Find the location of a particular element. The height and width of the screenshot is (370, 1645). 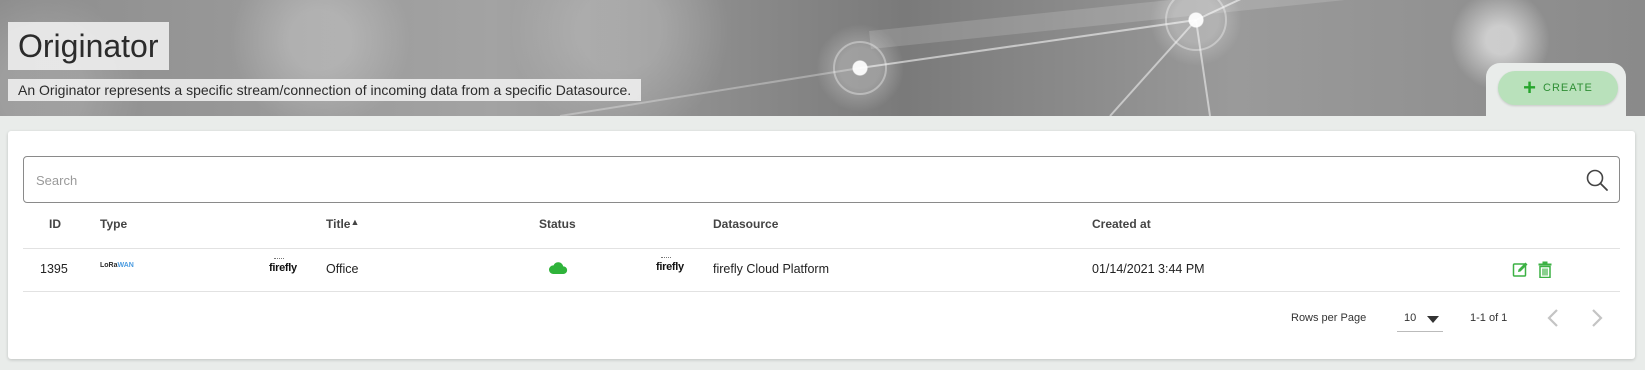

create-button: + CREATE is located at coordinates (1558, 88).